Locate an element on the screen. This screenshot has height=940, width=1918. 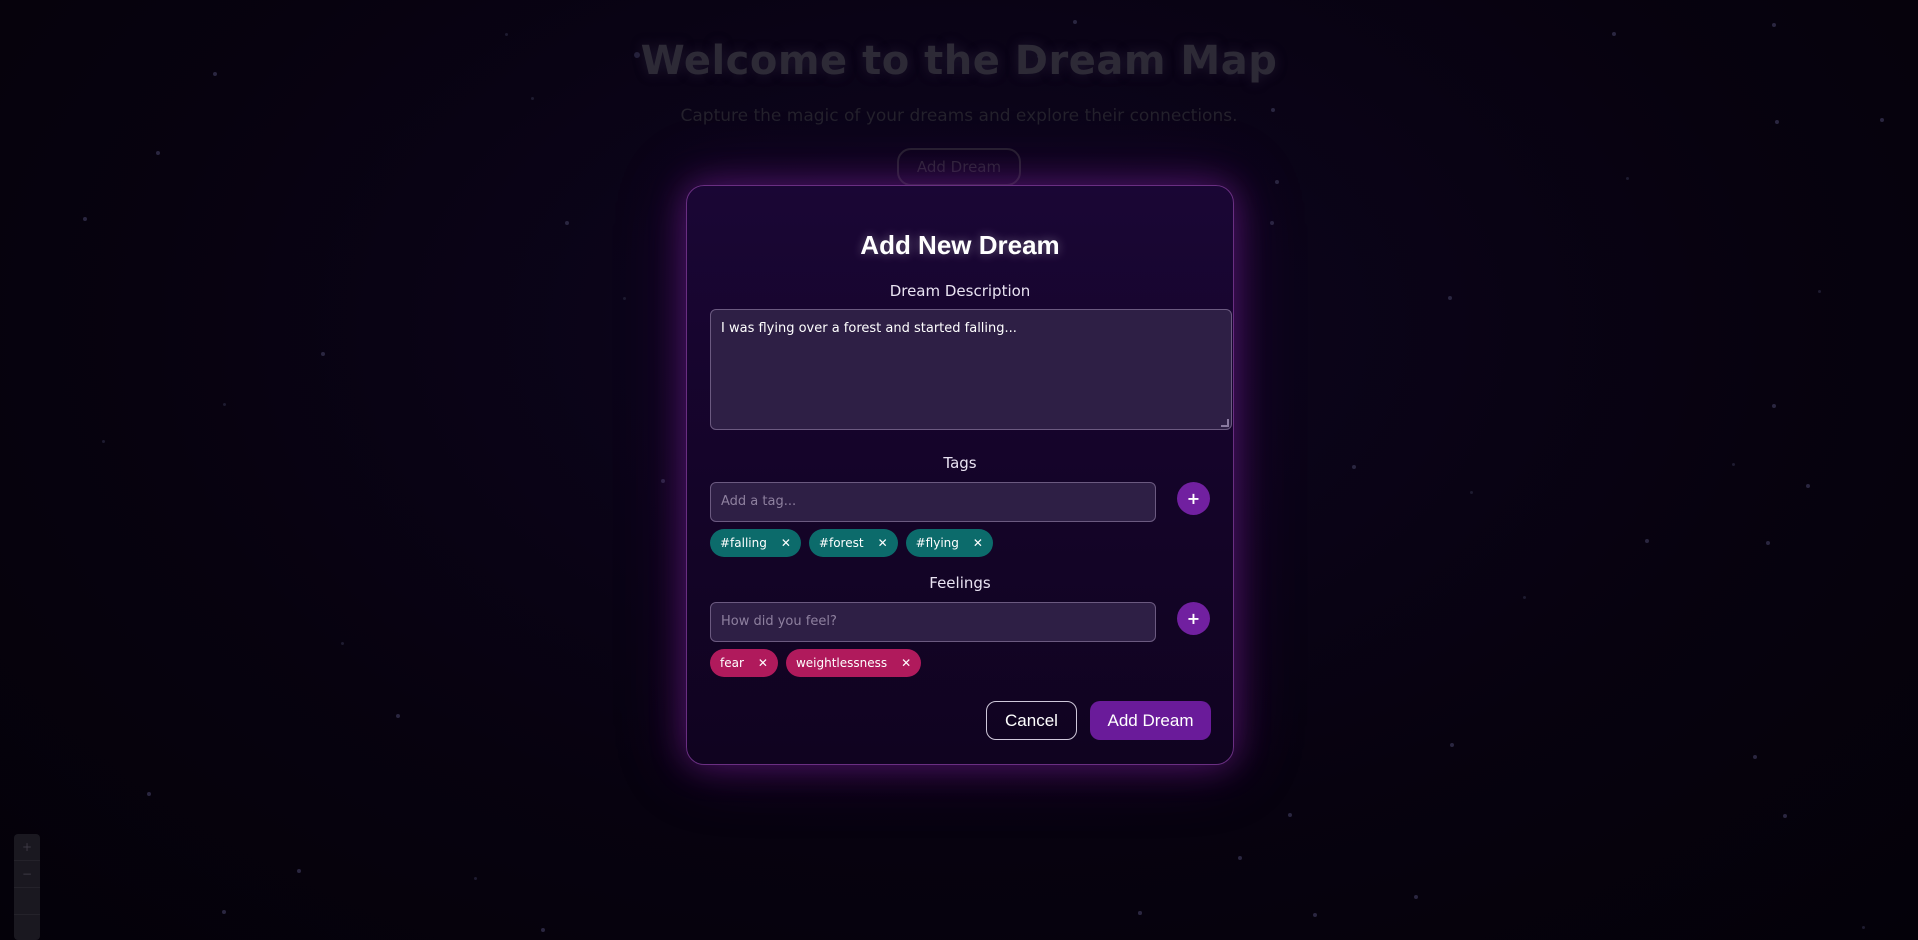
zoom-in-icon: + is located at coordinates (27, 847).